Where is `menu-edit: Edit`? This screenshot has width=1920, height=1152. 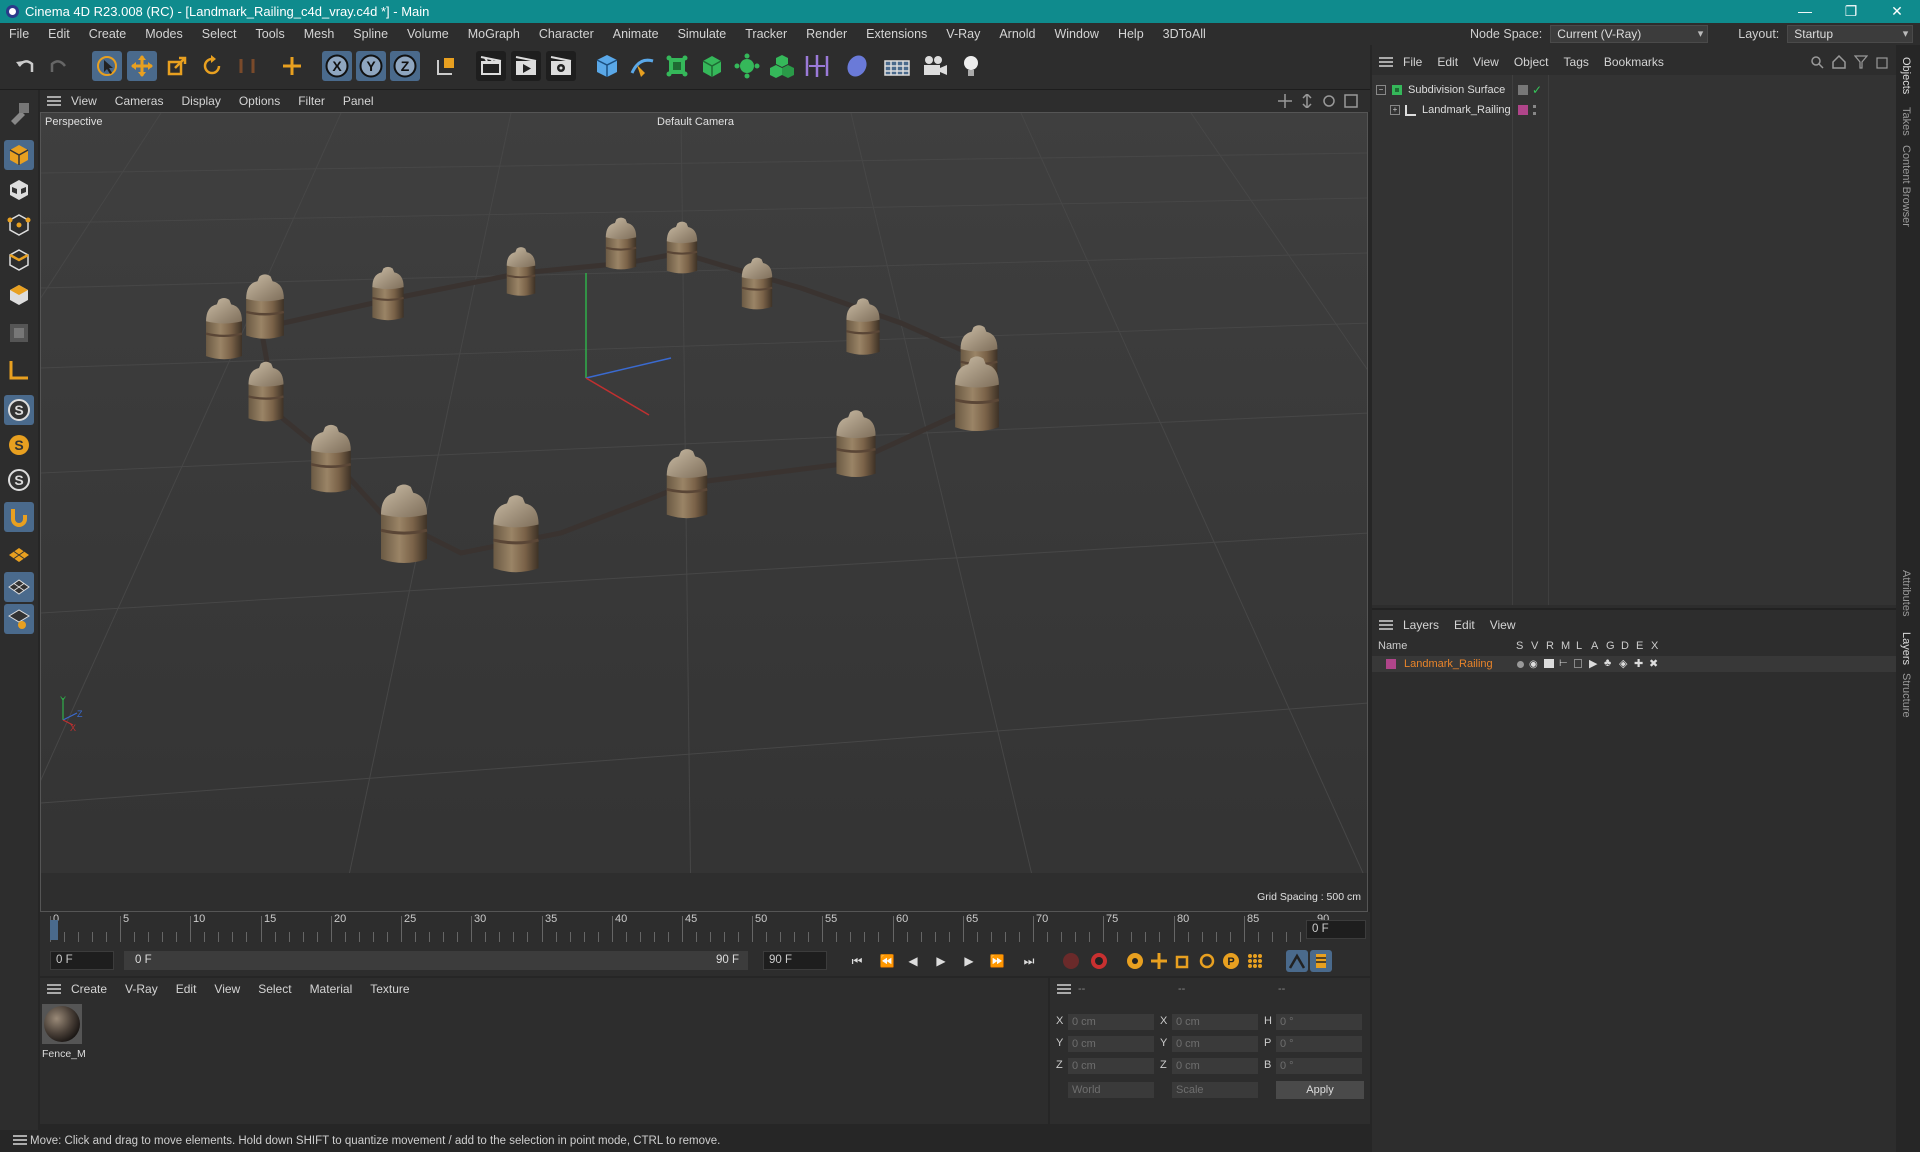 menu-edit: Edit is located at coordinates (59, 34).